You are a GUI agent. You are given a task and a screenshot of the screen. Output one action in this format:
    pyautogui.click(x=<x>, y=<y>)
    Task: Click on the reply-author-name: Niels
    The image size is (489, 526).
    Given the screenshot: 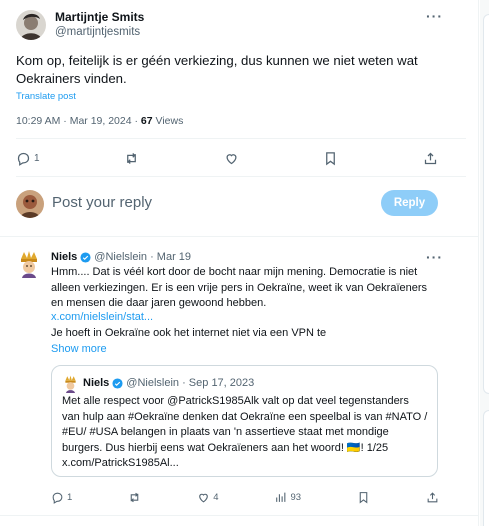 What is the action you would take?
    pyautogui.click(x=64, y=257)
    